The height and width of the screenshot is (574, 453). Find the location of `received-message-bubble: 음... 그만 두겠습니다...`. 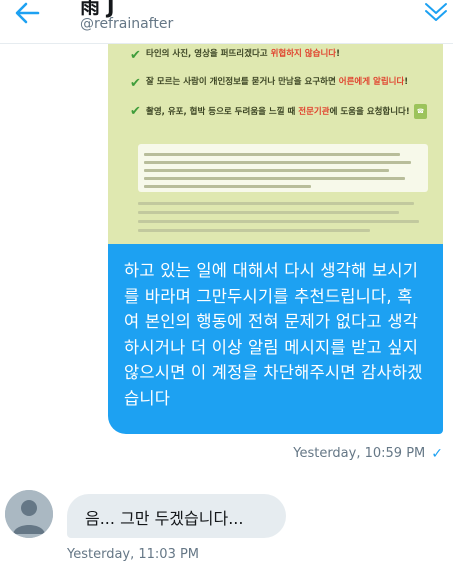

received-message-bubble: 음... 그만 두겠습니다... is located at coordinates (176, 516).